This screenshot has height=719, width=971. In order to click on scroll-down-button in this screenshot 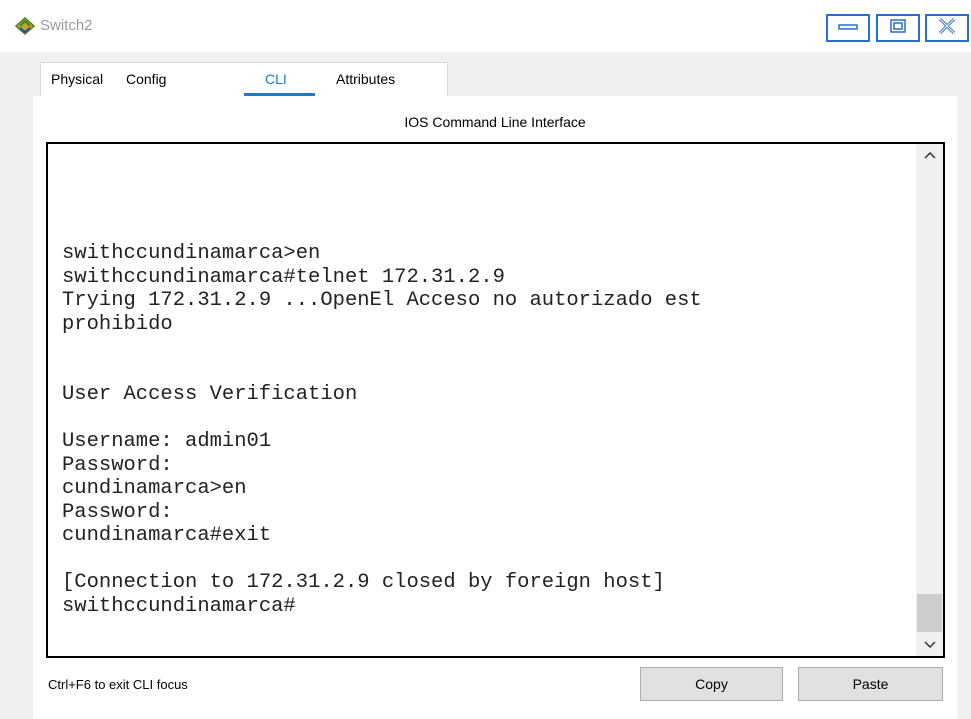, I will do `click(929, 645)`.